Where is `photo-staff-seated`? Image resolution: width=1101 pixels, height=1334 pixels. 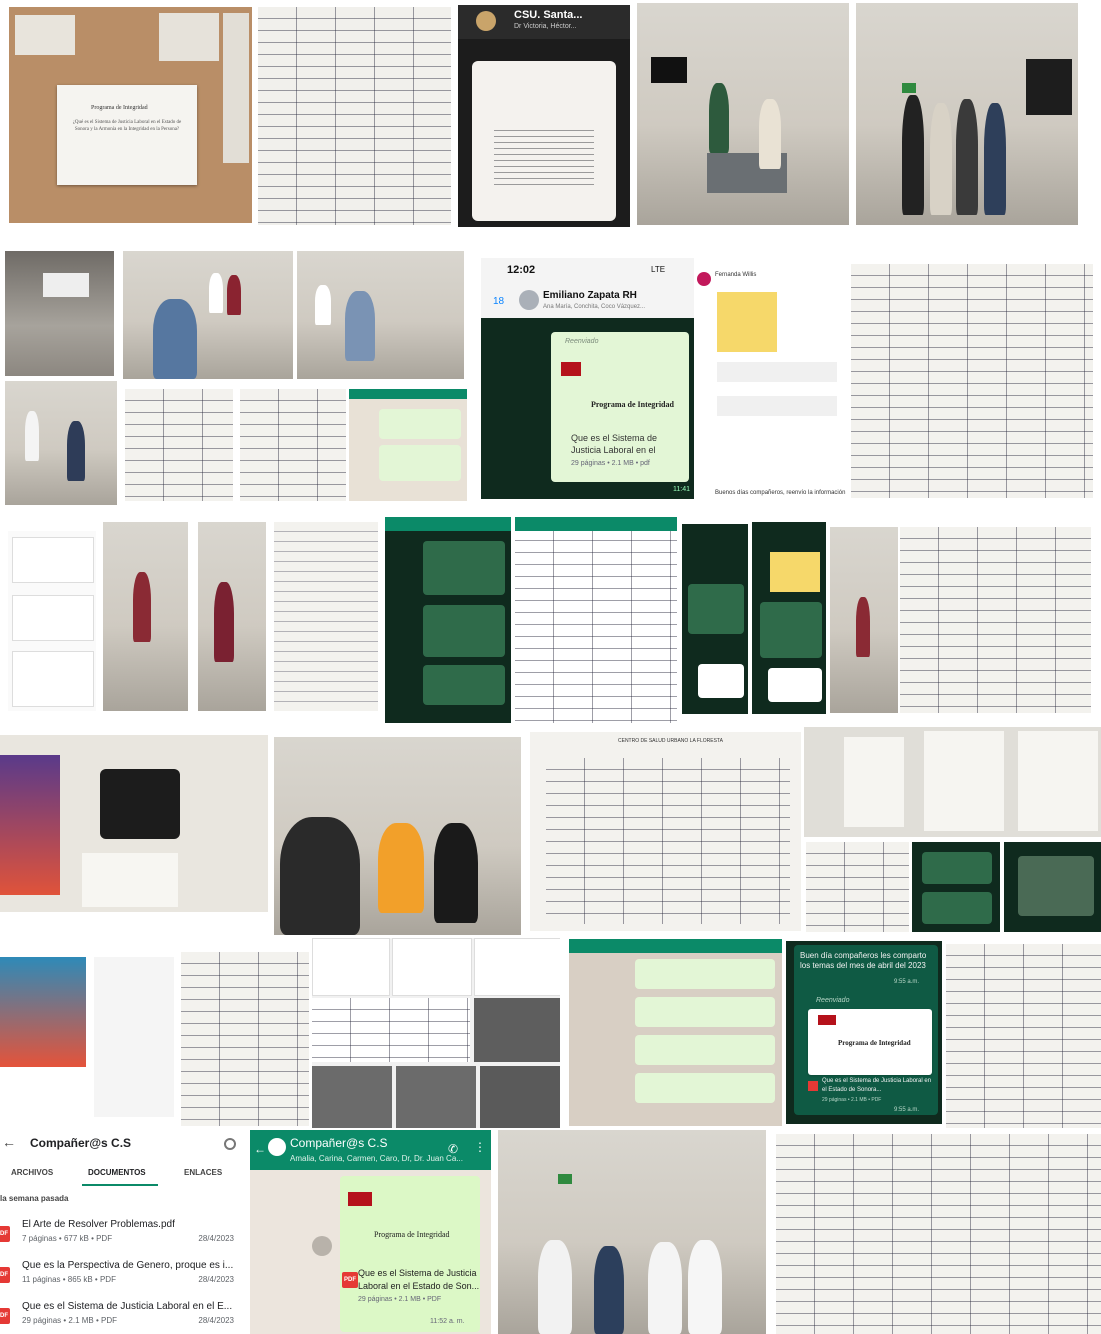 photo-staff-seated is located at coordinates (632, 1232).